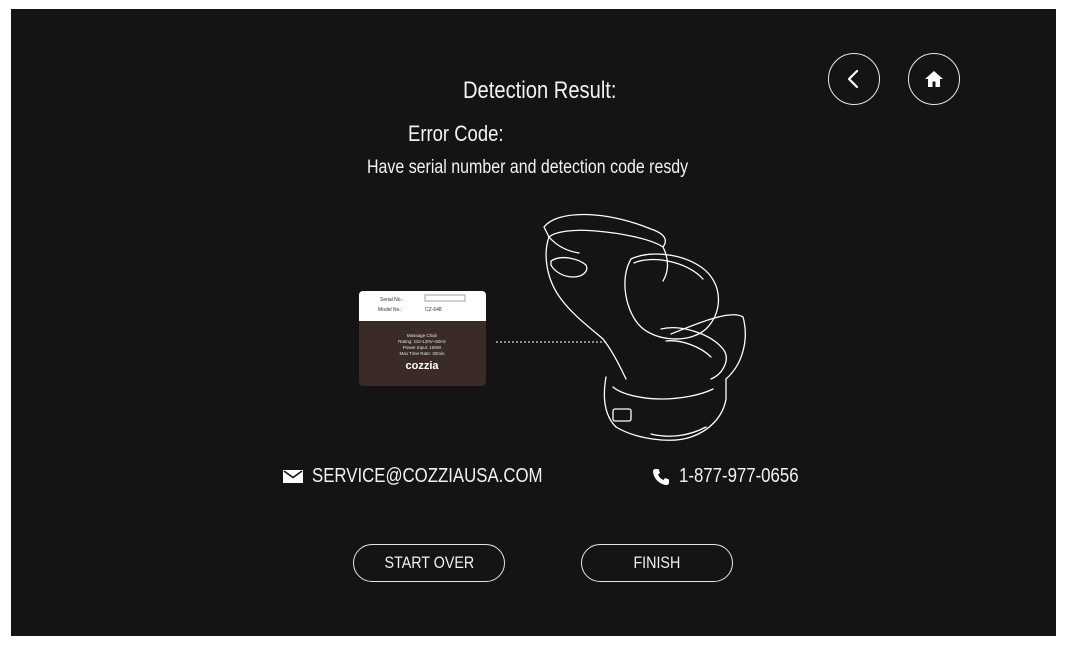 Image resolution: width=1067 pixels, height=646 pixels. I want to click on email-contact: SERVICE@COZZIAUSA.COM, so click(434, 476).